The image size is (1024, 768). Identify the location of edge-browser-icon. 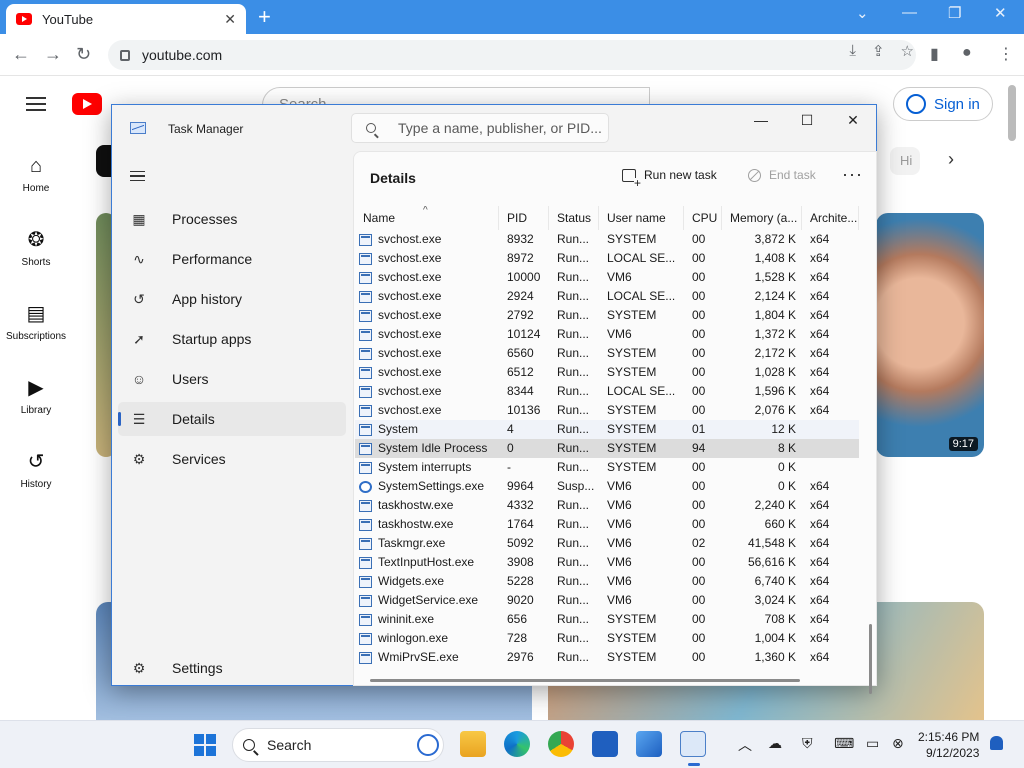
(517, 744).